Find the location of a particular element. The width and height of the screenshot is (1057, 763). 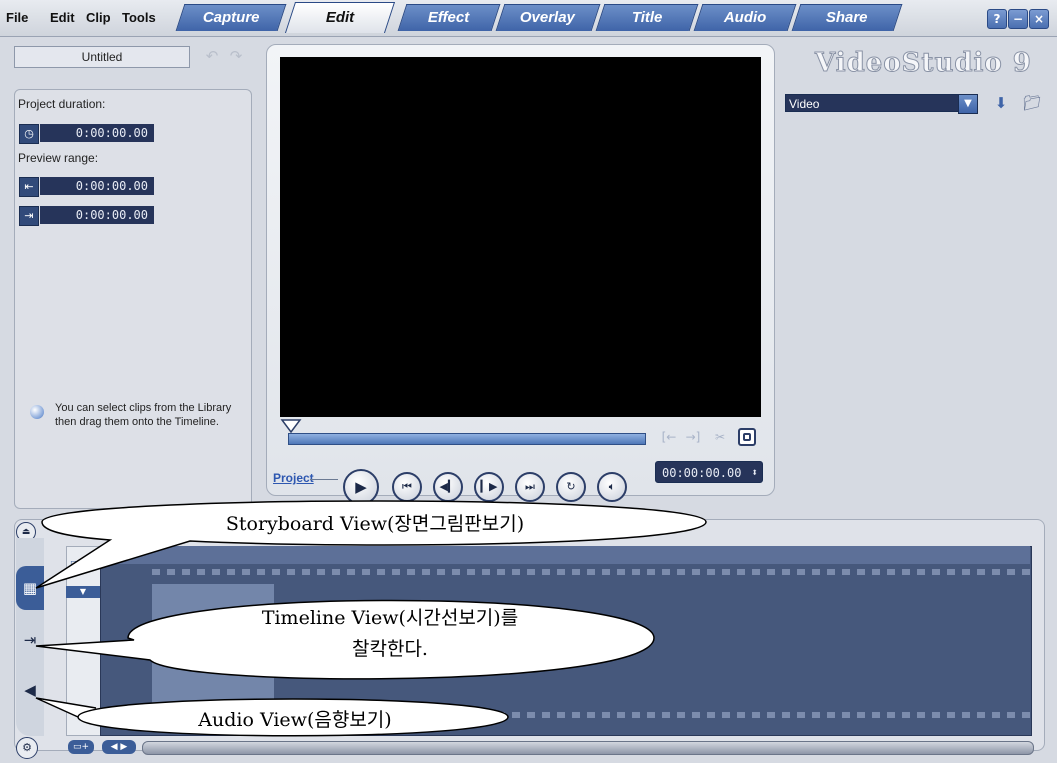

mark-in-button-icon: [← is located at coordinates (669, 437).